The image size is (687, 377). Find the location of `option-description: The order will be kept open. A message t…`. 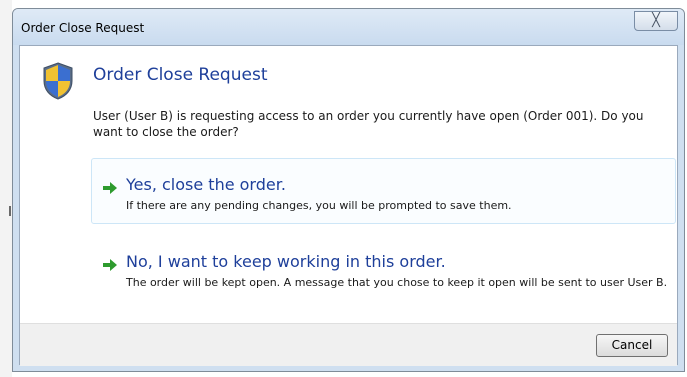

option-description: The order will be kept open. A message t… is located at coordinates (397, 282).